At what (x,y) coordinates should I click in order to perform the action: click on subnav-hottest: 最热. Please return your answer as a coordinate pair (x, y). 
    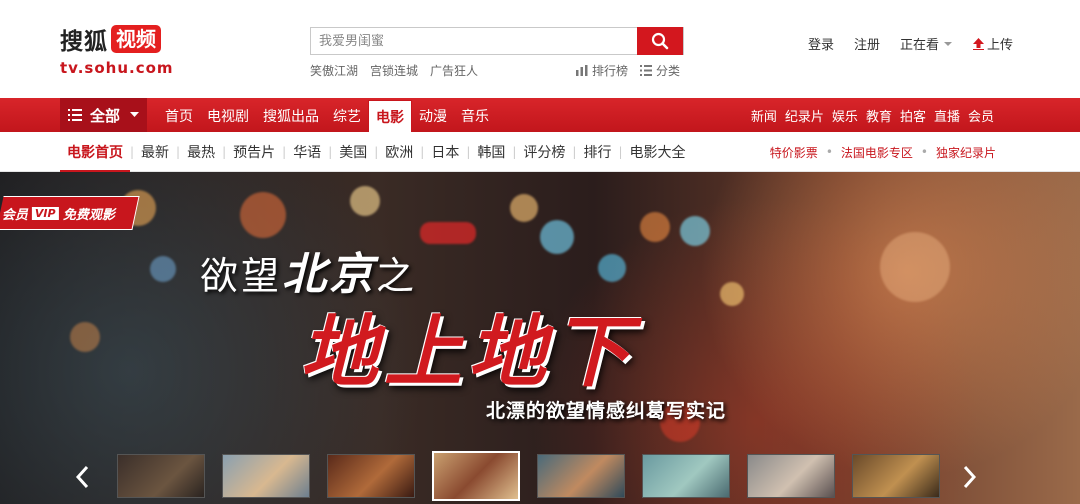
    Looking at the image, I should click on (201, 152).